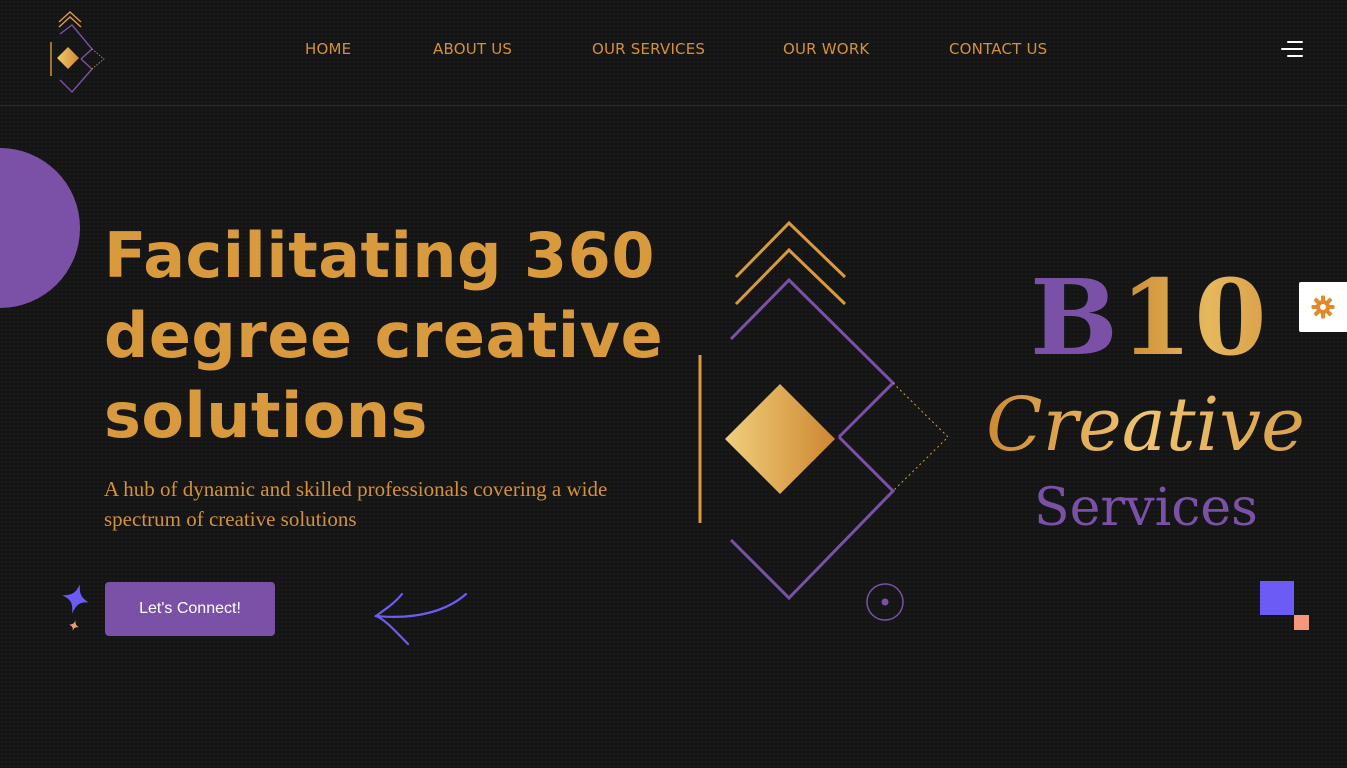 This screenshot has width=1347, height=768. Describe the element at coordinates (1194, 317) in the screenshot. I see `brand-number: 10` at that location.